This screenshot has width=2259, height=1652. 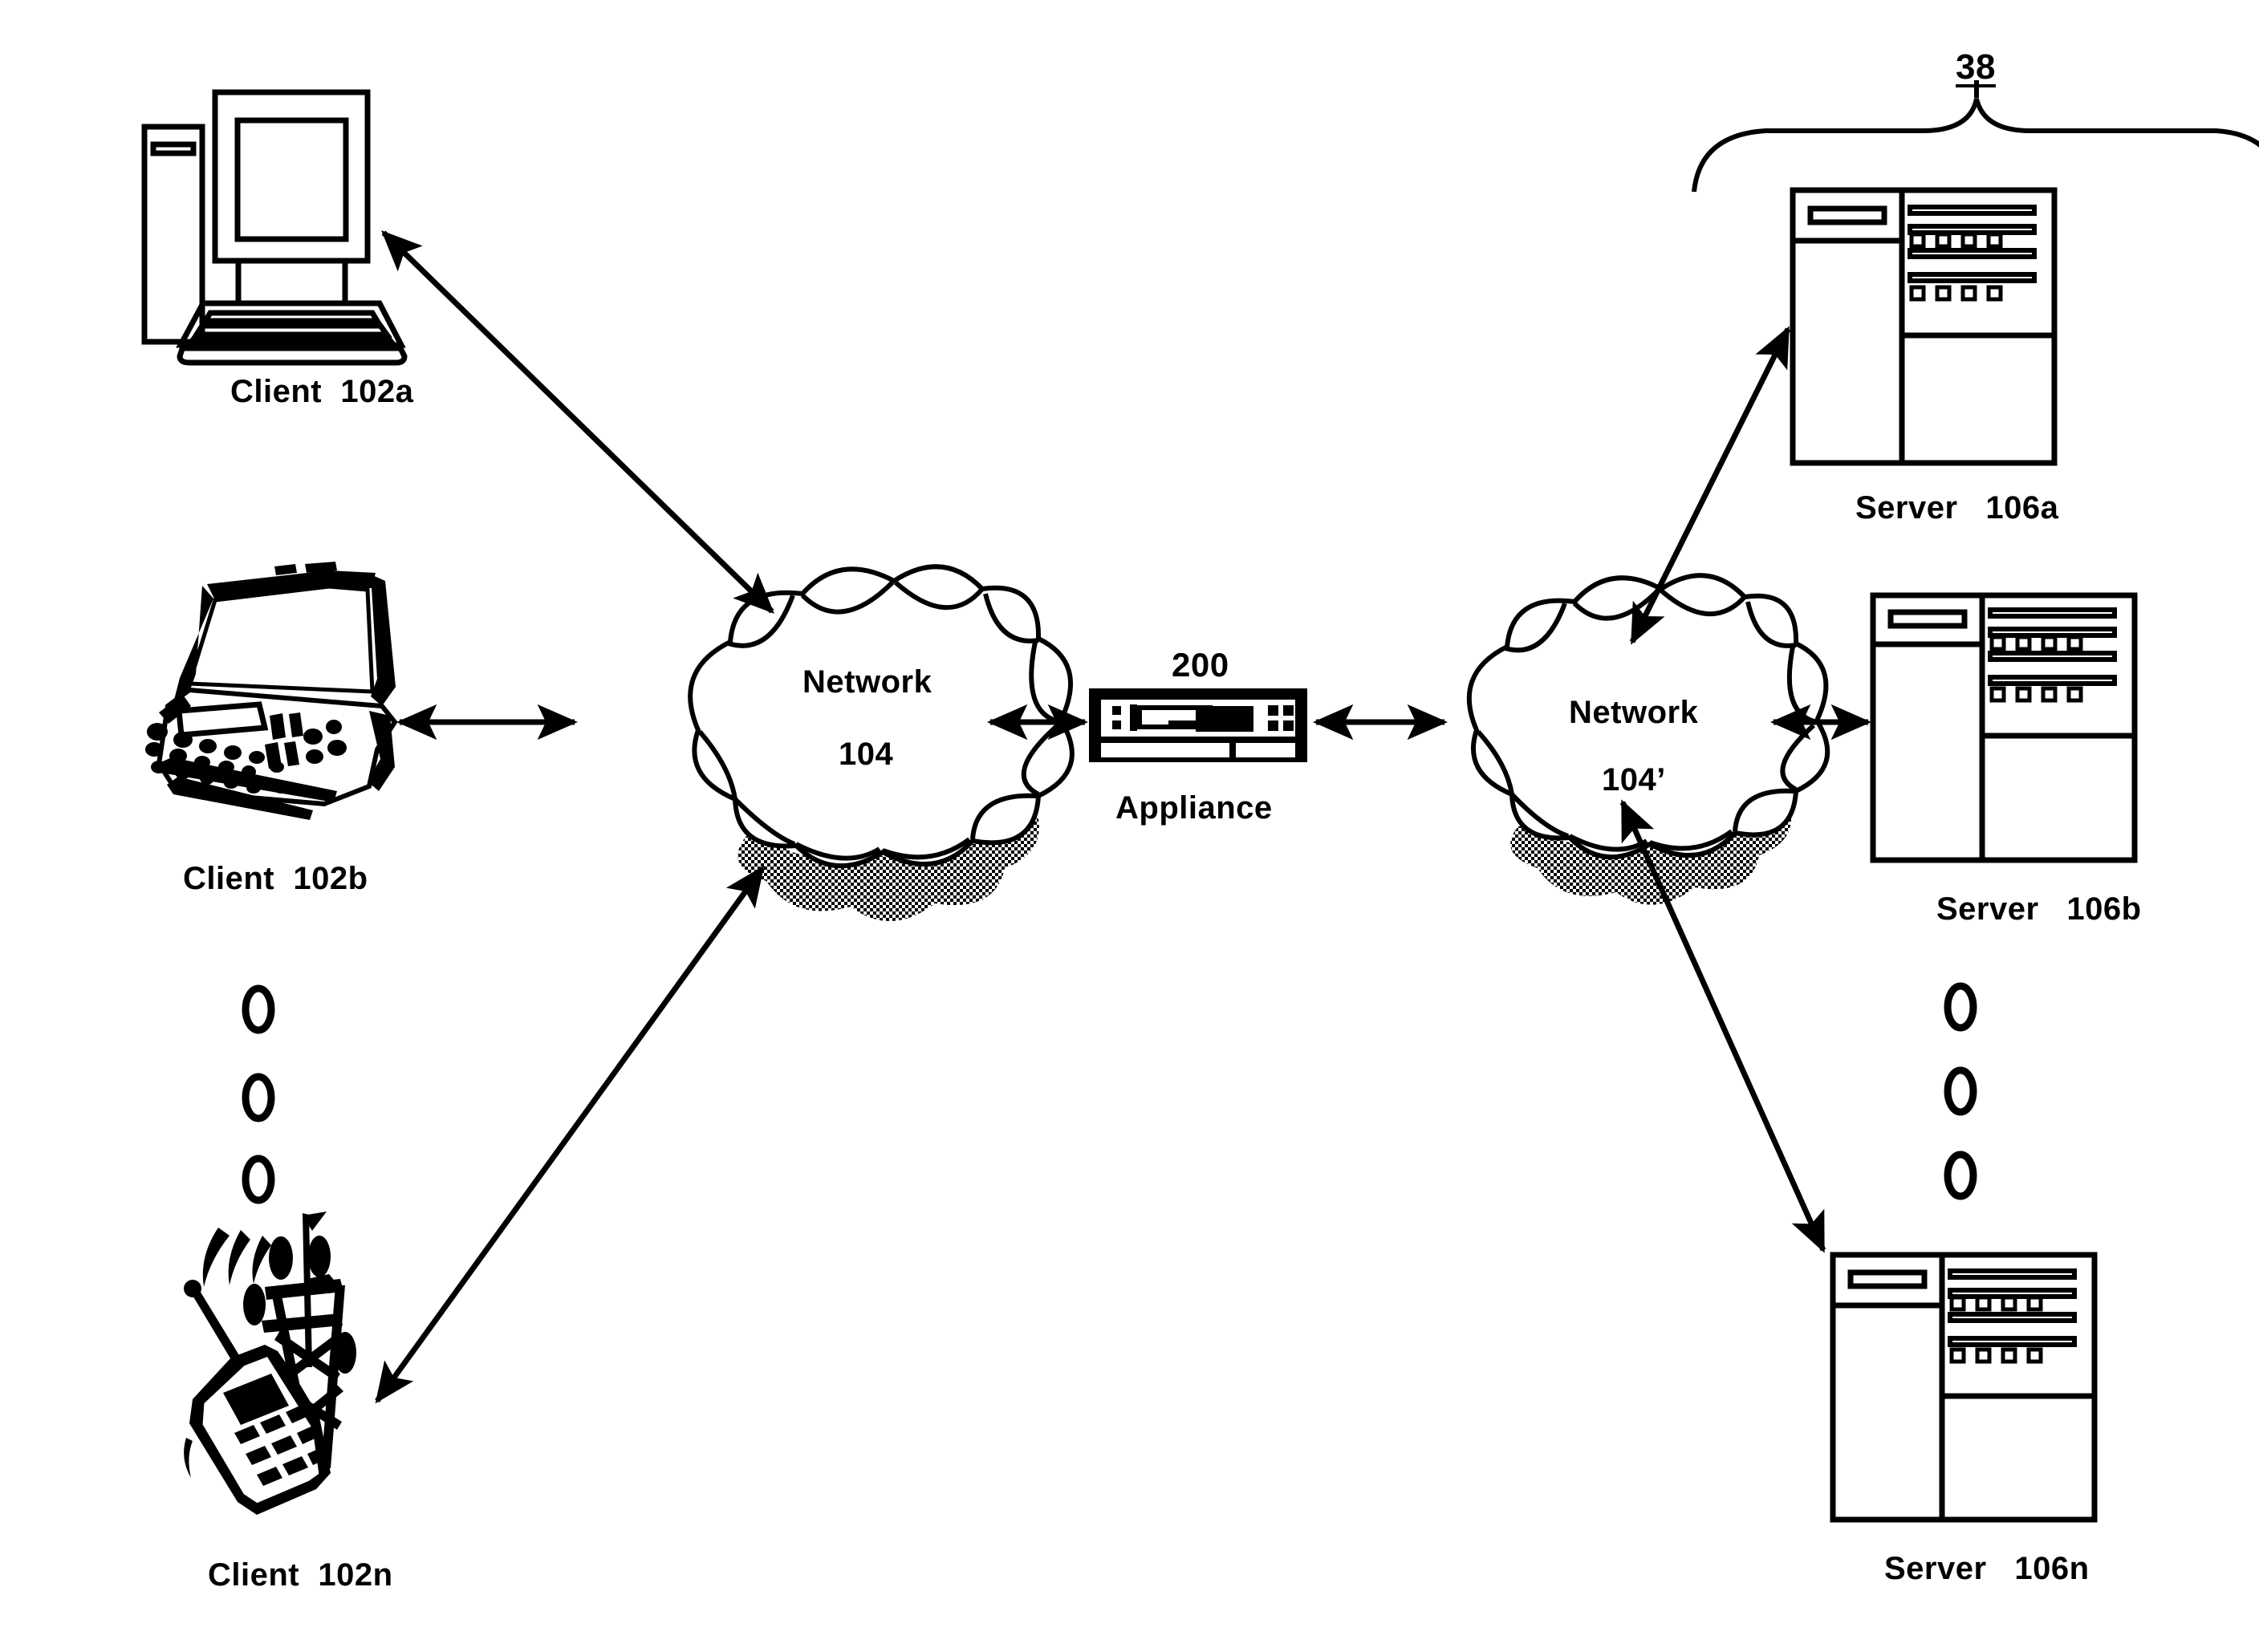 I want to click on server-106a-label: Server 106a, so click(x=1957, y=508).